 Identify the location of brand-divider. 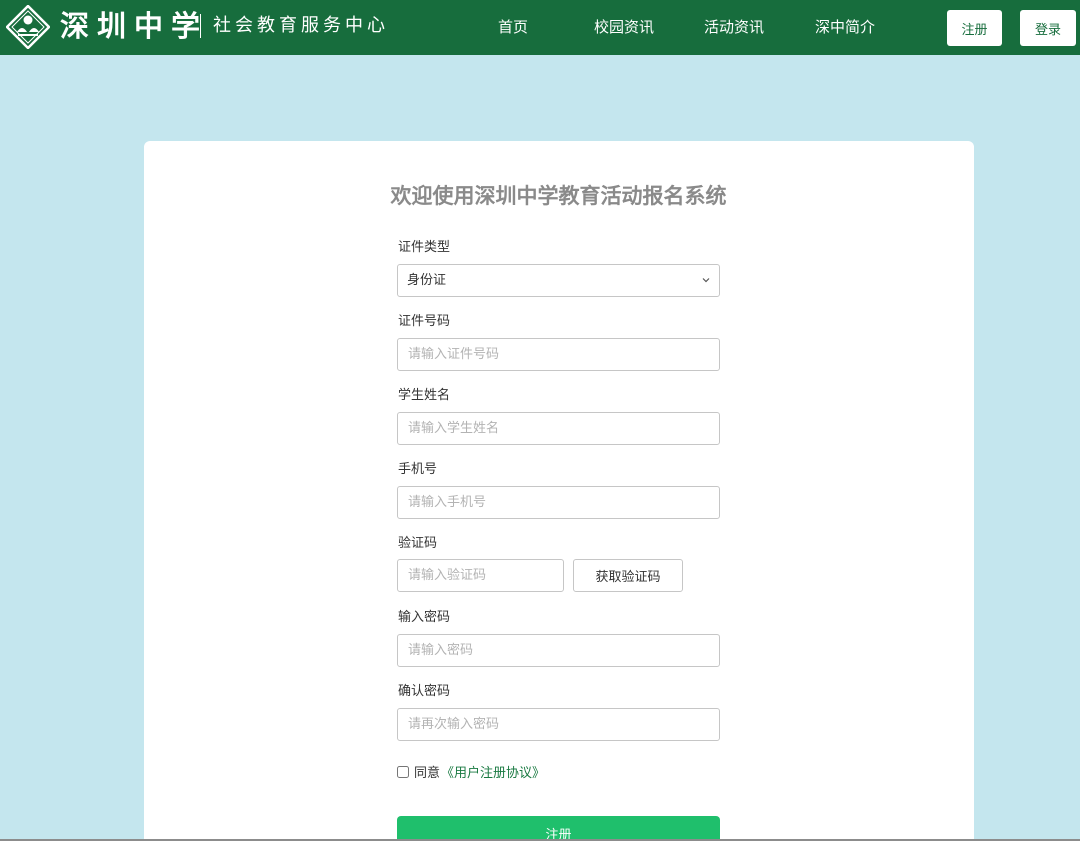
(200, 26).